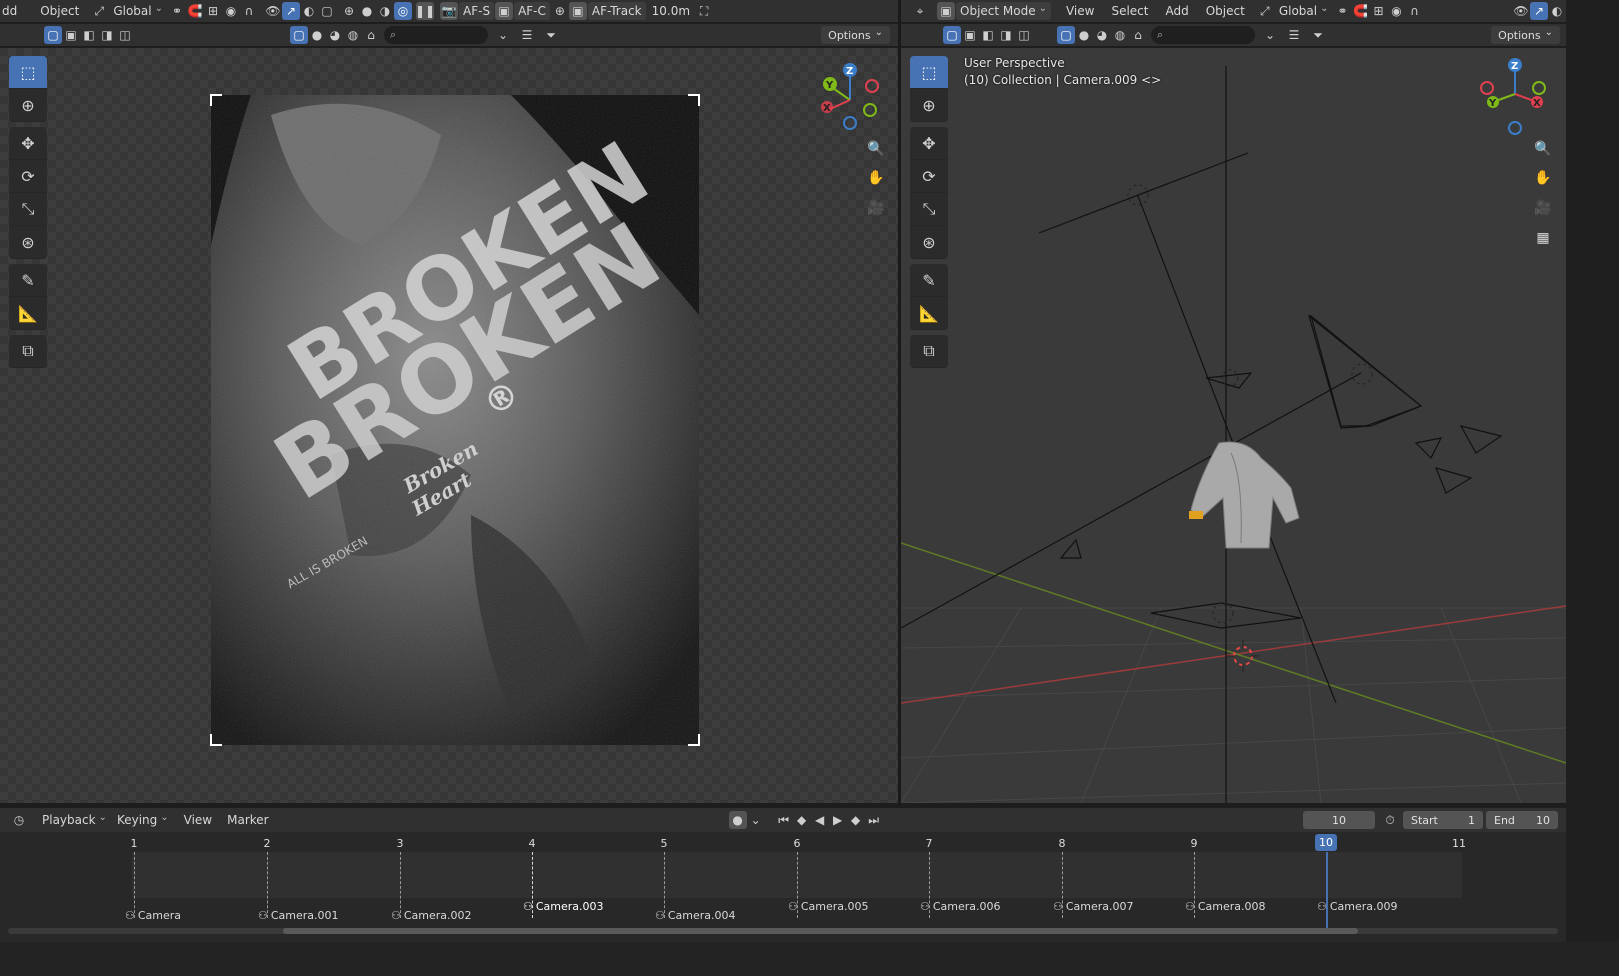 This screenshot has width=1619, height=976. Describe the element at coordinates (1525, 35) in the screenshot. I see `right-options-button: Options` at that location.